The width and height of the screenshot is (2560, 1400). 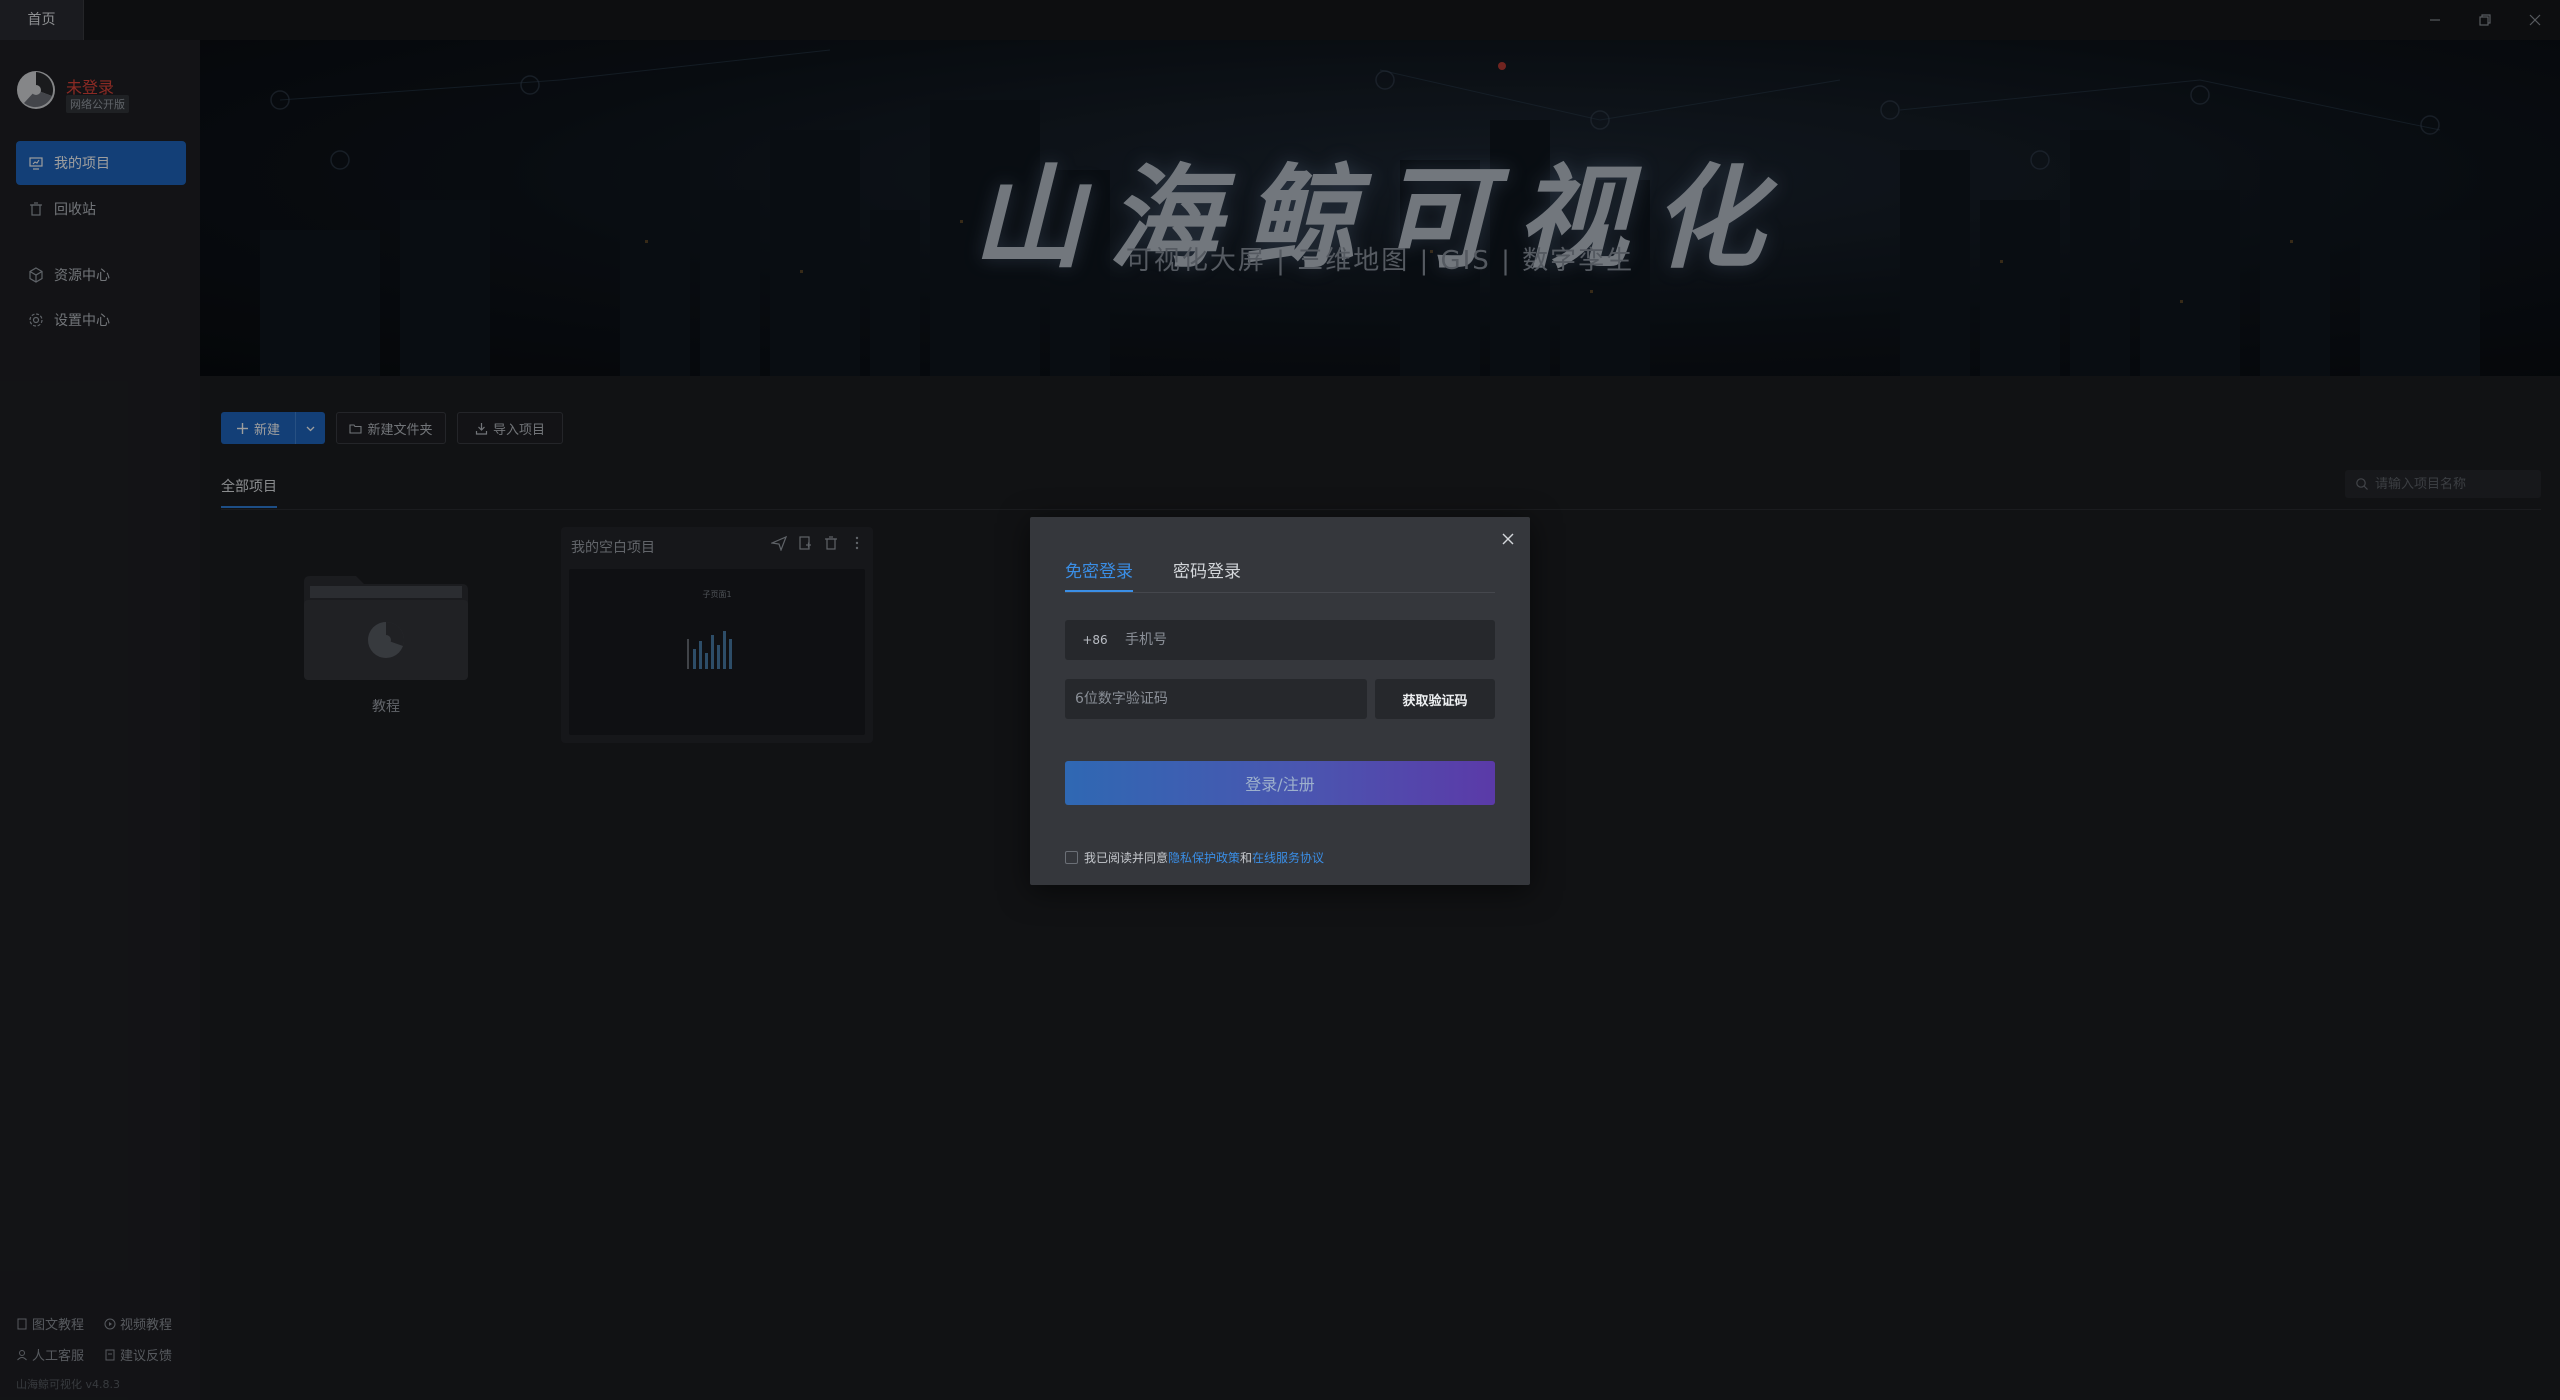 I want to click on code-field, so click(x=1216, y=699).